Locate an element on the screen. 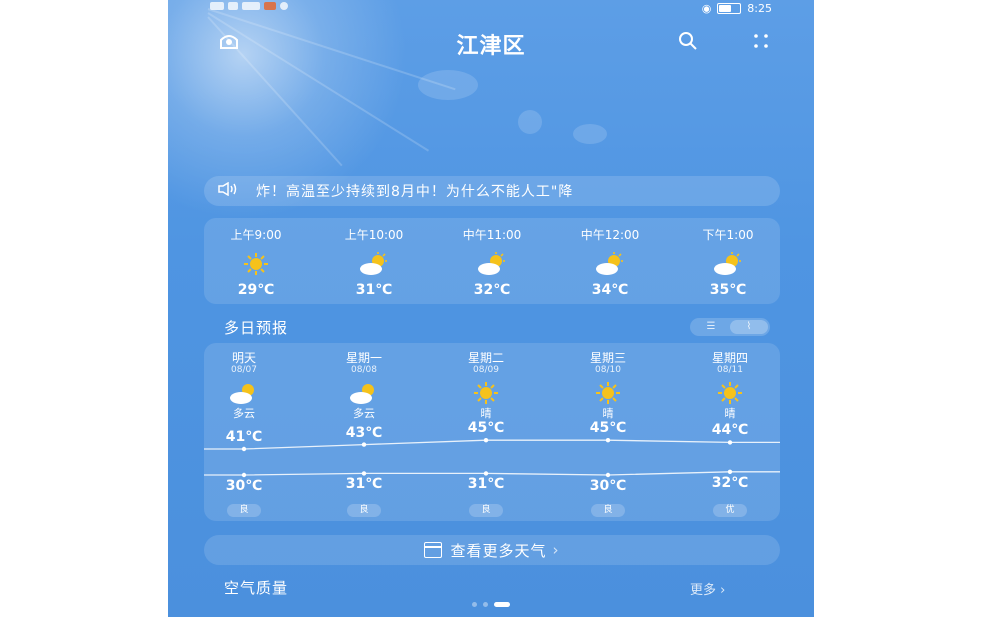 This screenshot has width=985, height=617. news-ticker: 炸！高温至少持续到8月中！为什么不能人工"降 is located at coordinates (492, 191).